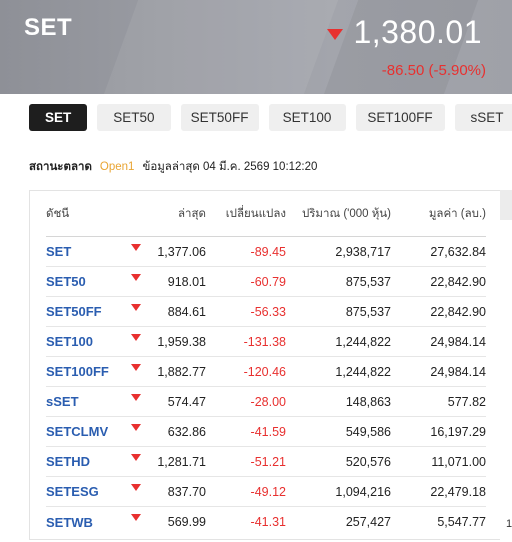  Describe the element at coordinates (483, 117) in the screenshot. I see `tab-sset: sSET` at that location.